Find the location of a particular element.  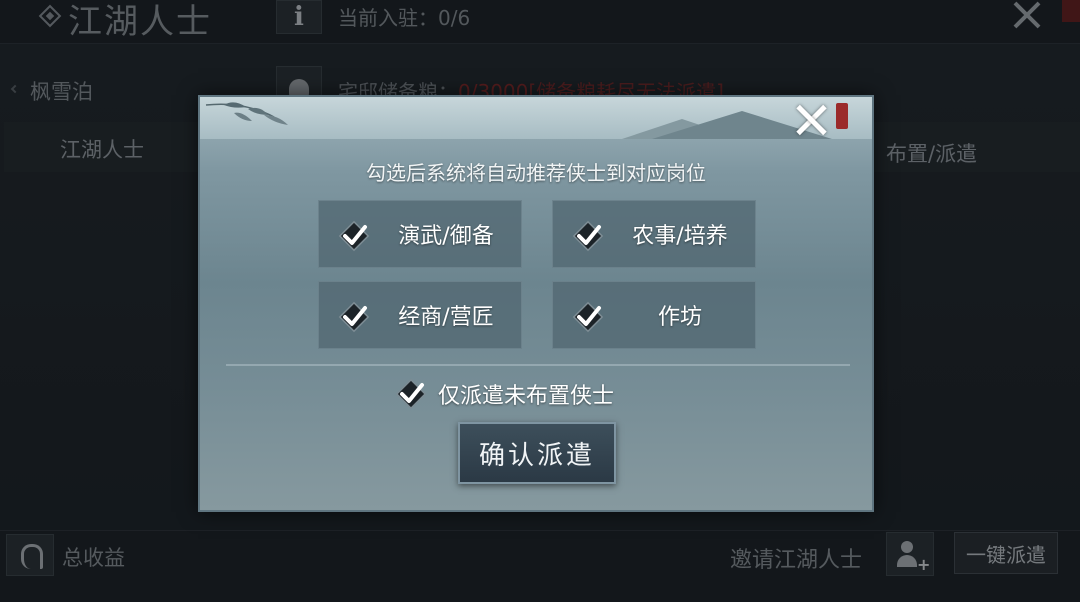

option-farming-training: 农事/培养 is located at coordinates (654, 234).